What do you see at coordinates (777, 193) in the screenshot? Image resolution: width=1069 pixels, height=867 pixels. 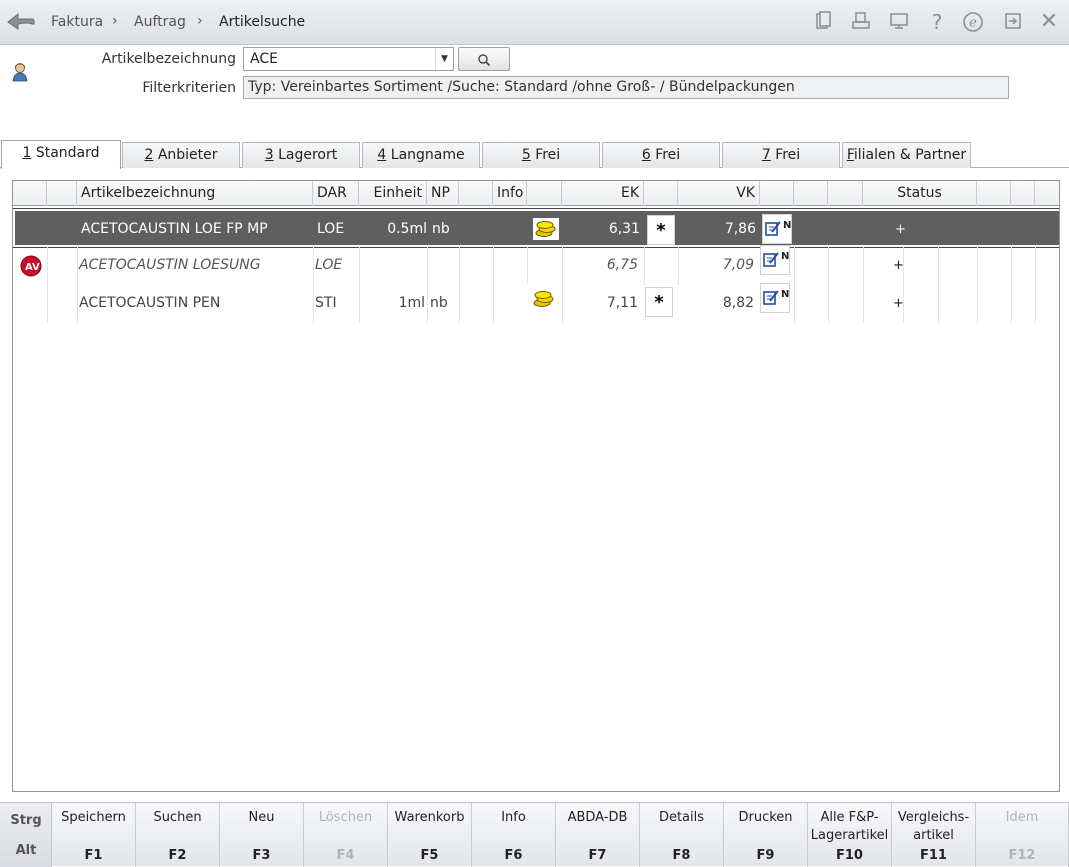 I see `col-note-header` at bounding box center [777, 193].